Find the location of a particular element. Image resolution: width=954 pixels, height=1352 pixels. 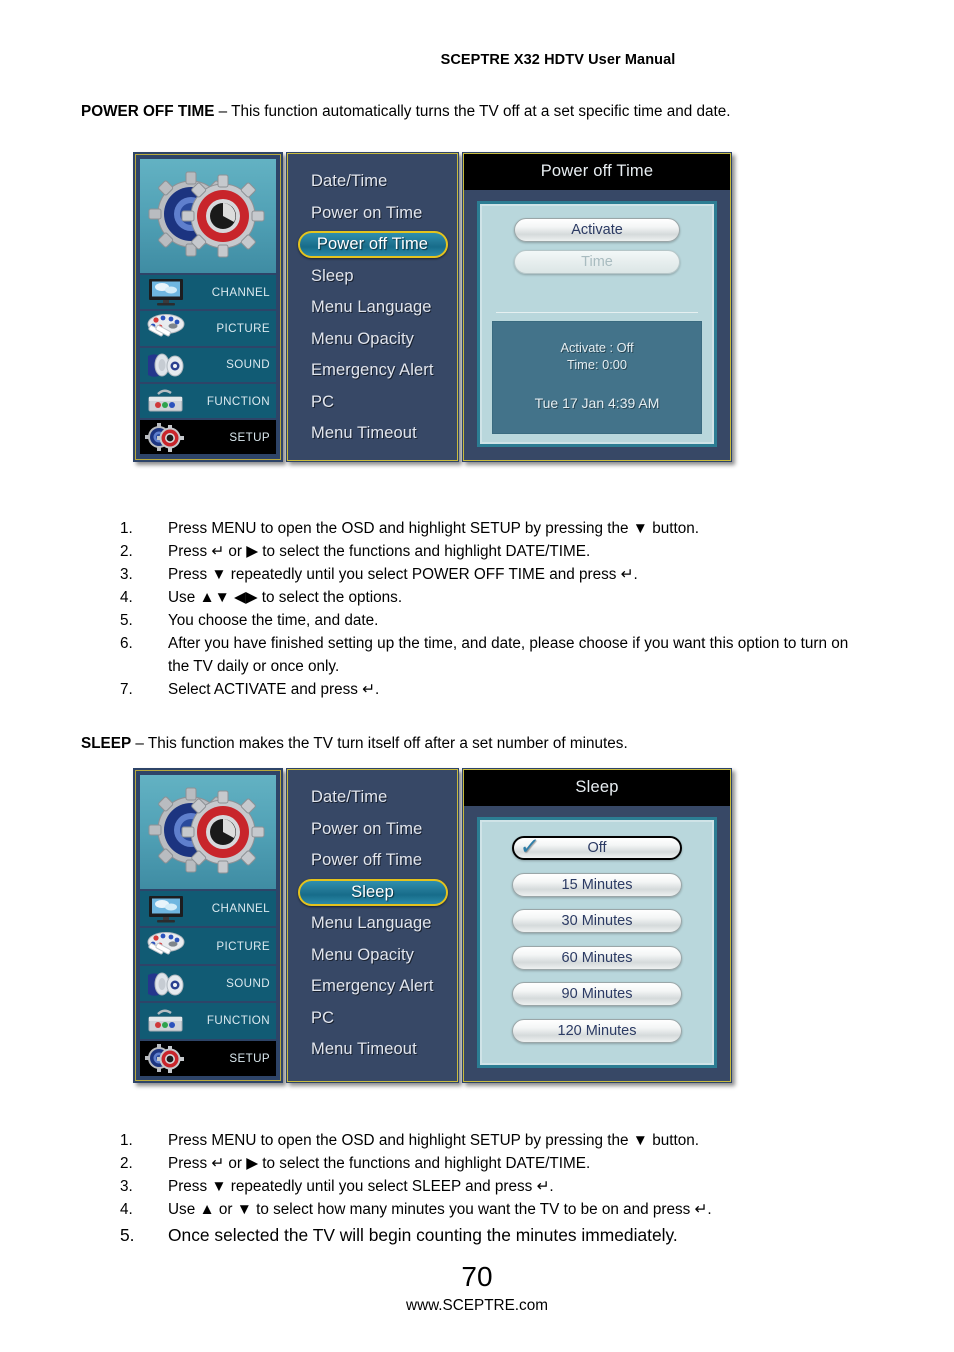

sleep-option-120: 120 Minutes is located at coordinates (597, 1030).